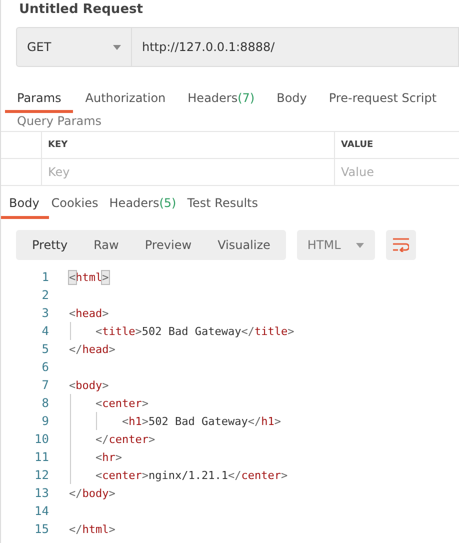 This screenshot has width=459, height=543. Describe the element at coordinates (200, 421) in the screenshot. I see `code-line: <h1>502 Bad Gateway</h1>` at that location.